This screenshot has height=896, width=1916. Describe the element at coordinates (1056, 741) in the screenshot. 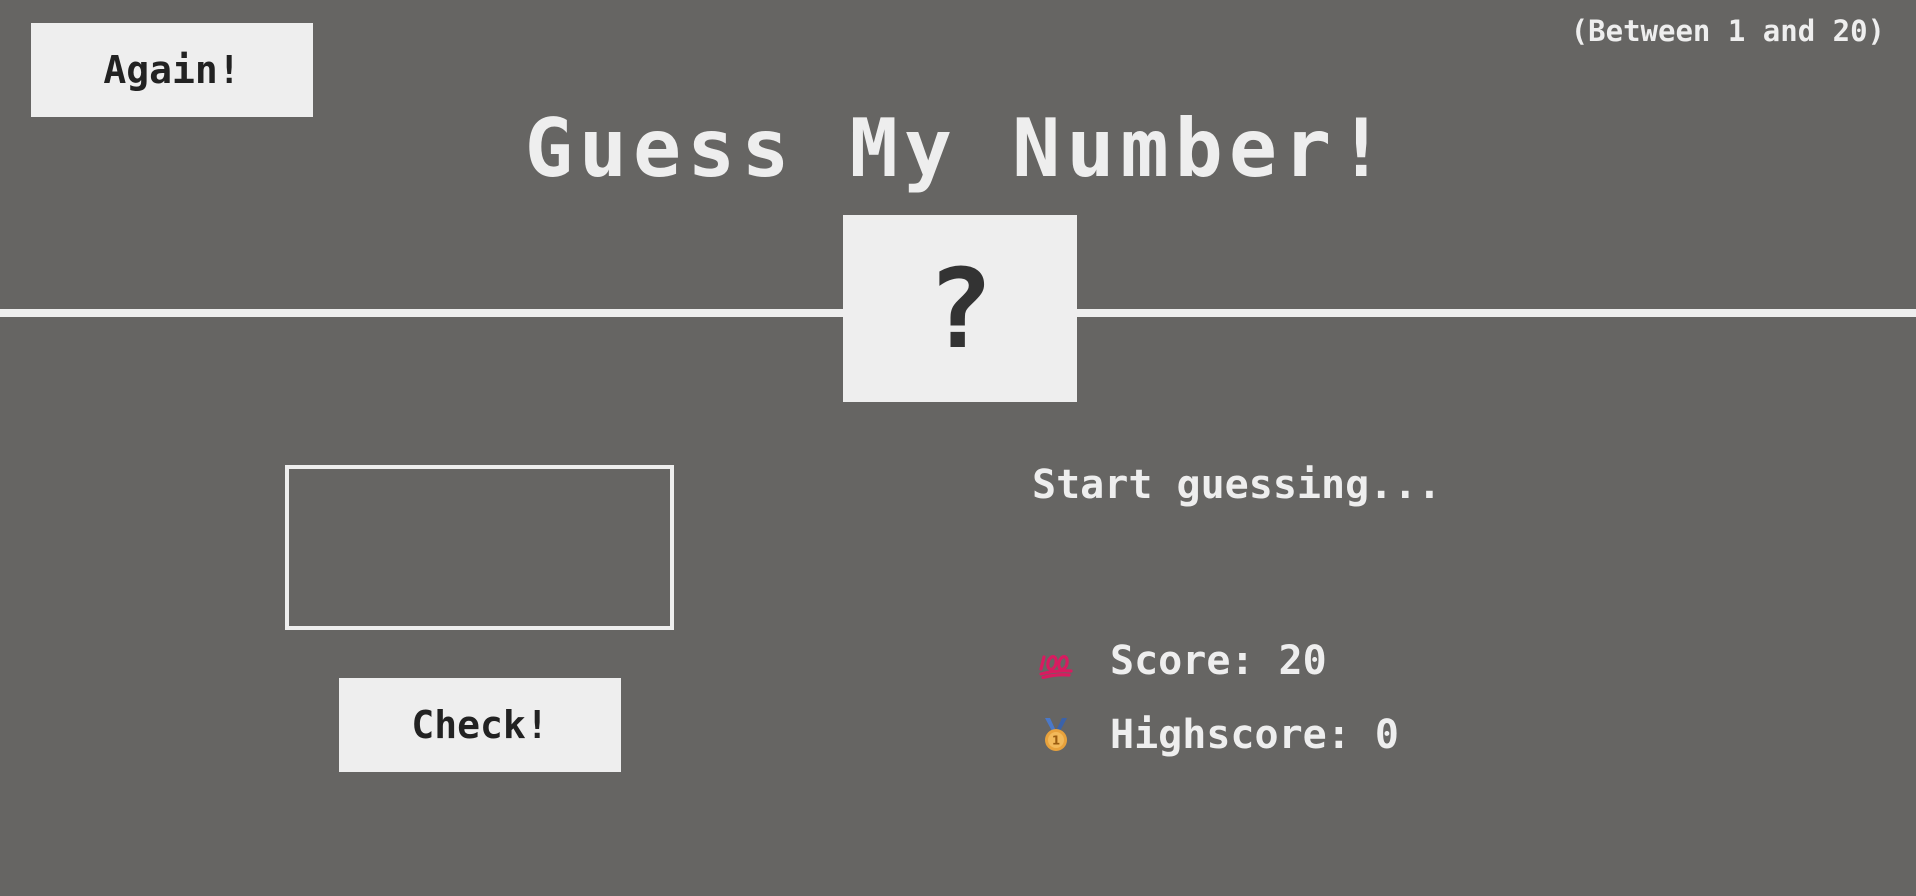

I see `svg-text: 1` at that location.